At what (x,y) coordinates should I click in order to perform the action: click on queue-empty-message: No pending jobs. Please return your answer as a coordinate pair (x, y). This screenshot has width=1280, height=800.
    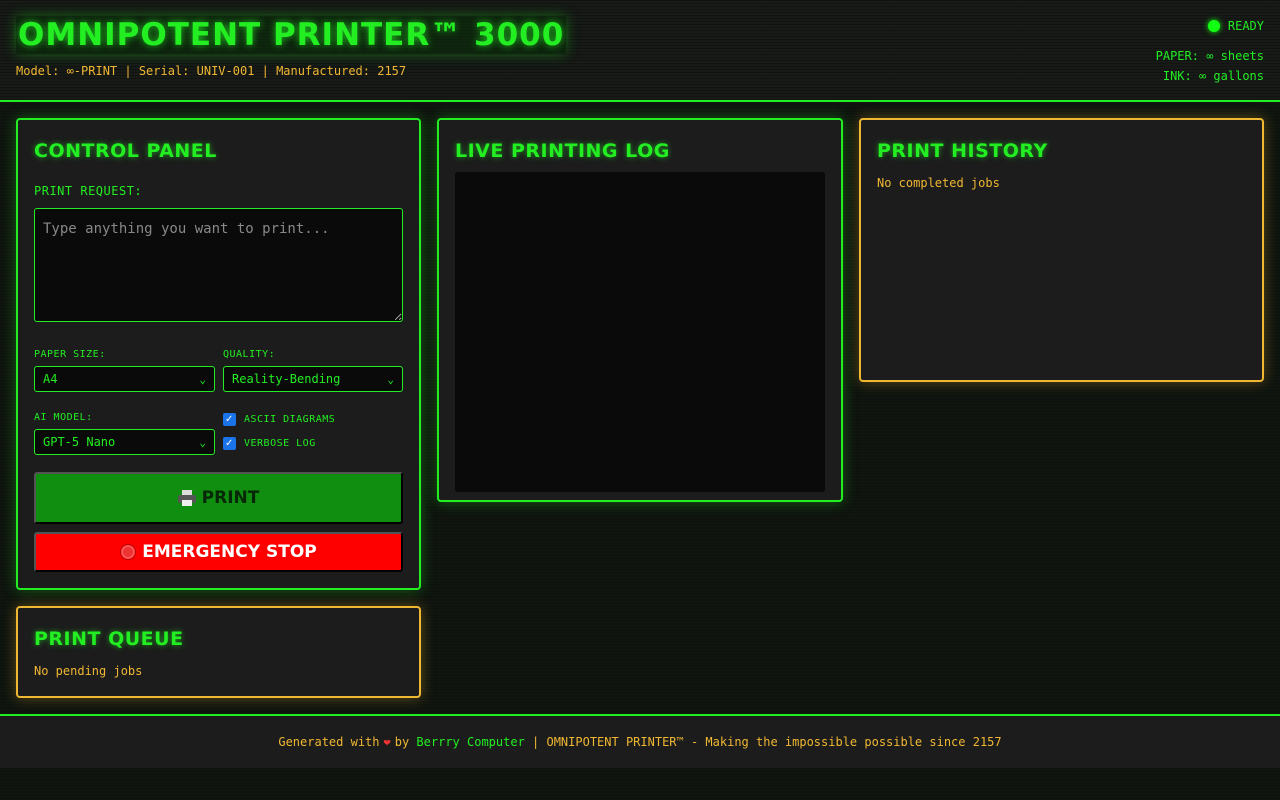
    Looking at the image, I should click on (88, 671).